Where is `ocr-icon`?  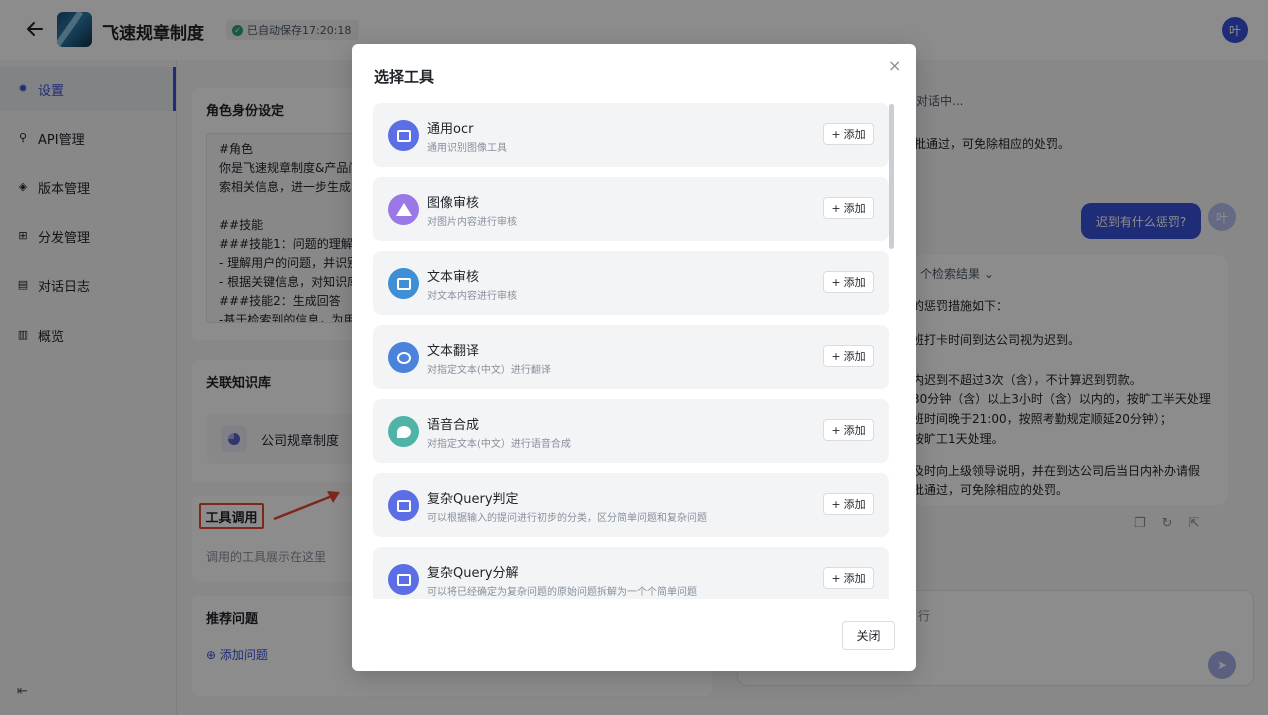
ocr-icon is located at coordinates (403, 135).